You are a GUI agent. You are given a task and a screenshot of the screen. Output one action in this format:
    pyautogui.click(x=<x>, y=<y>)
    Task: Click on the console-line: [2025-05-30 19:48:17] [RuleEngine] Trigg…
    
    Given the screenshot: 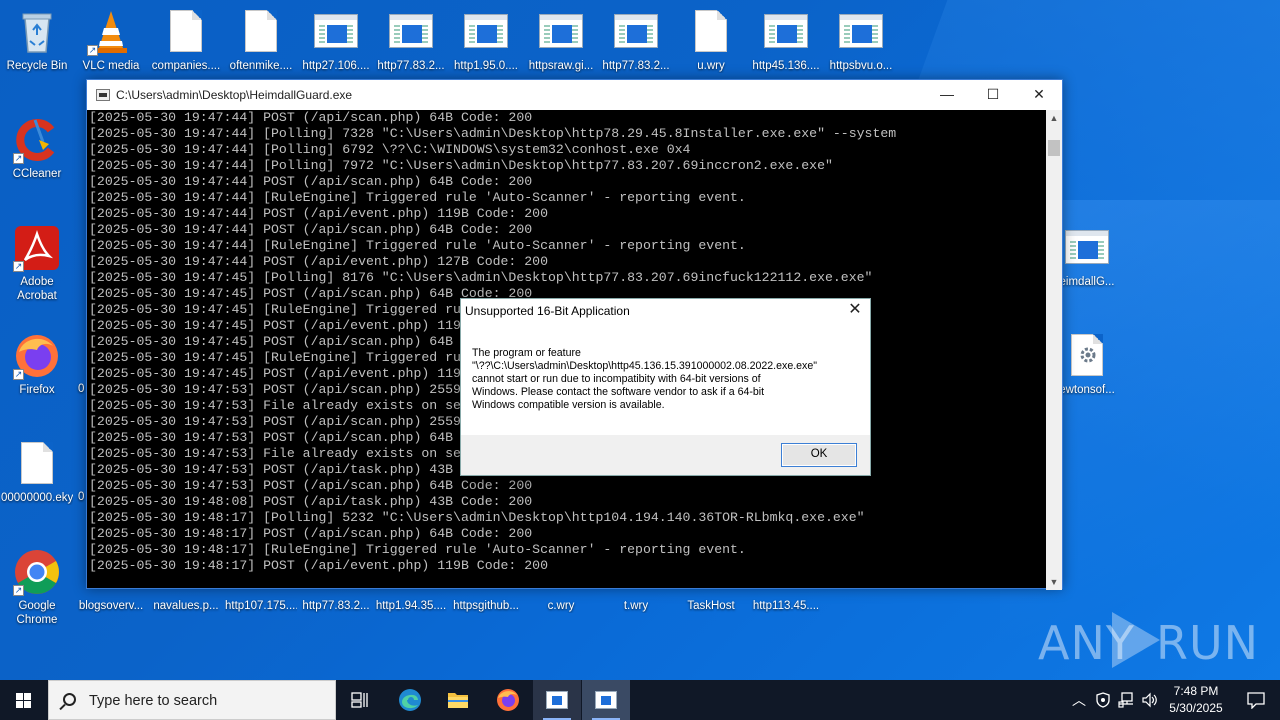 What is the action you would take?
    pyautogui.click(x=417, y=549)
    